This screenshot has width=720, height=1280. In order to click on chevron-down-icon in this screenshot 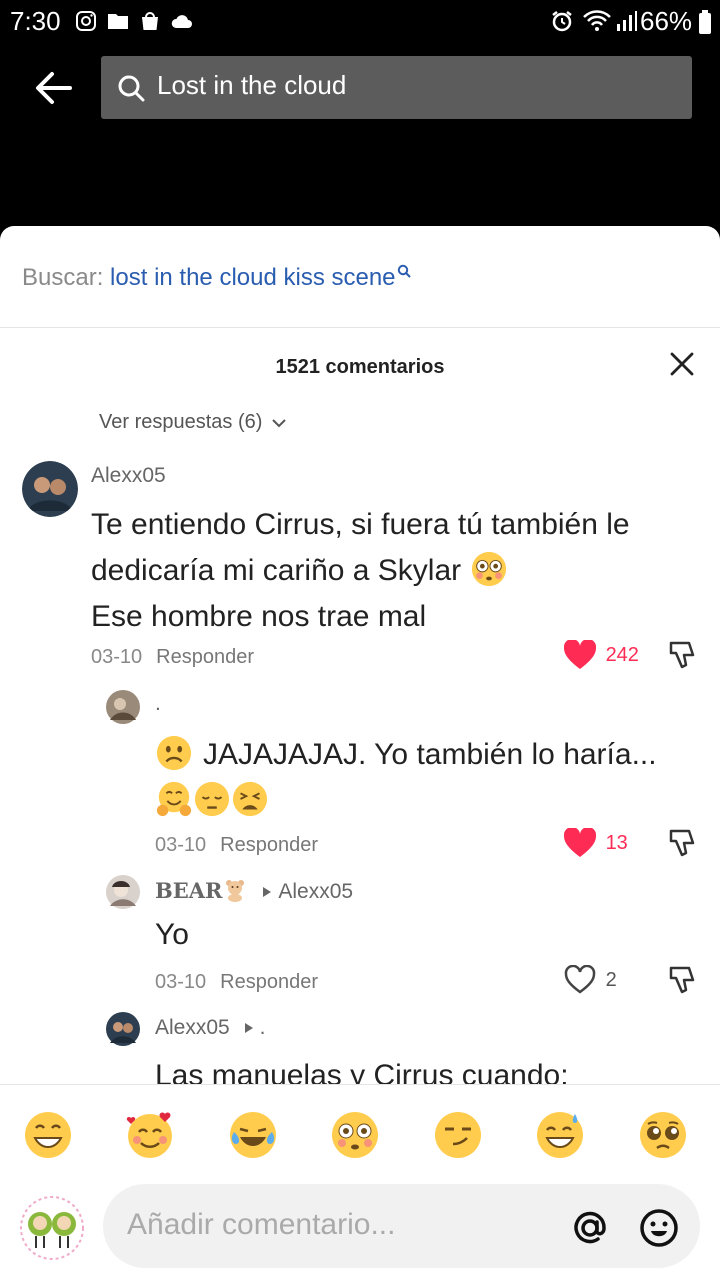, I will do `click(279, 423)`.